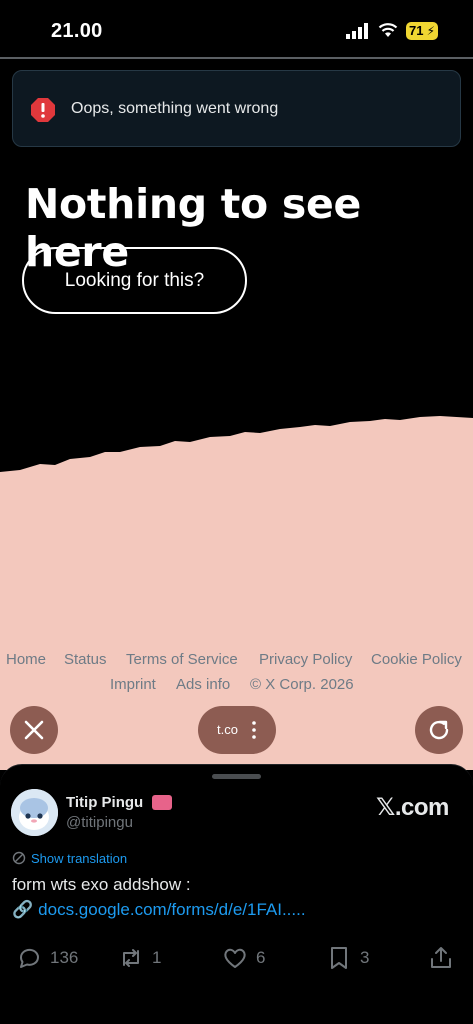 The image size is (473, 1024). Describe the element at coordinates (131, 958) in the screenshot. I see `repost-icon` at that location.